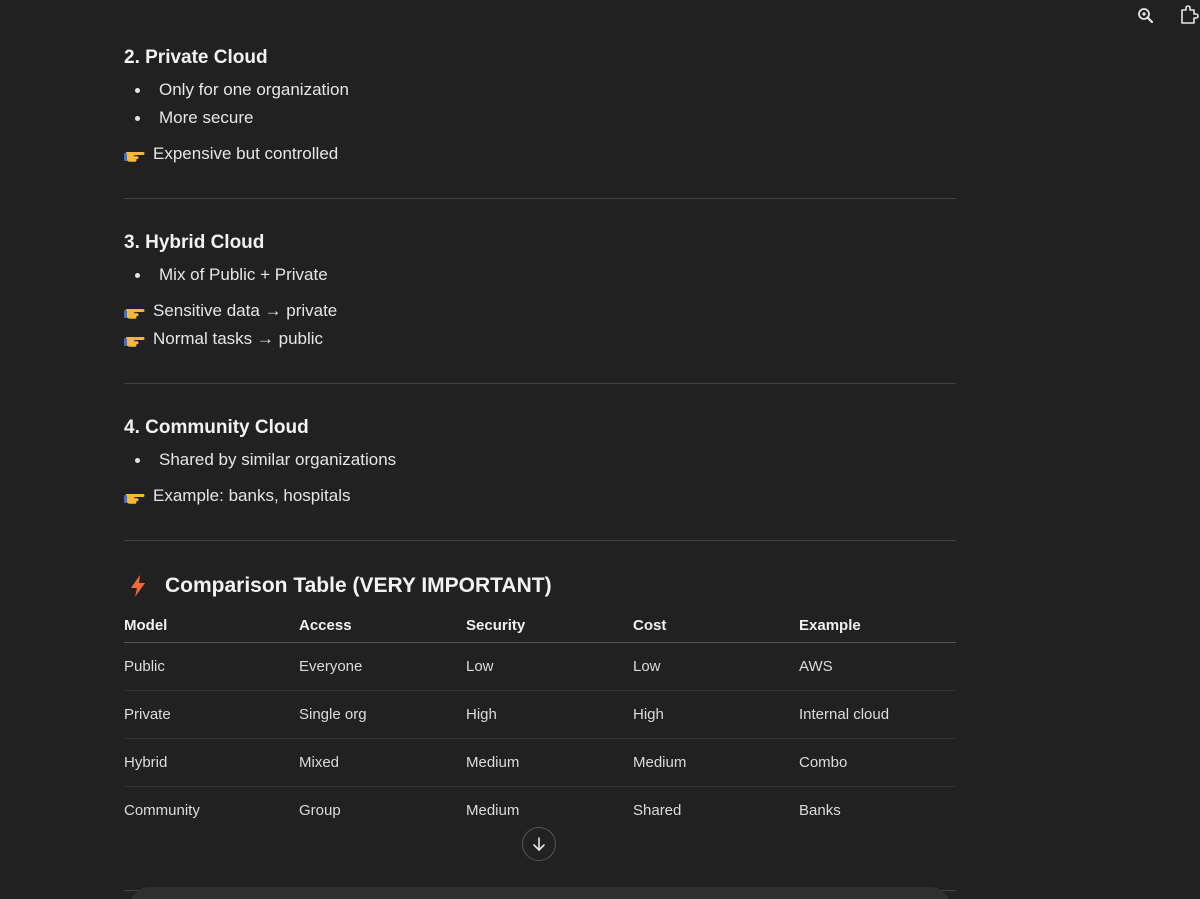  I want to click on note-group: Example: banks, hospitals, so click(540, 496).